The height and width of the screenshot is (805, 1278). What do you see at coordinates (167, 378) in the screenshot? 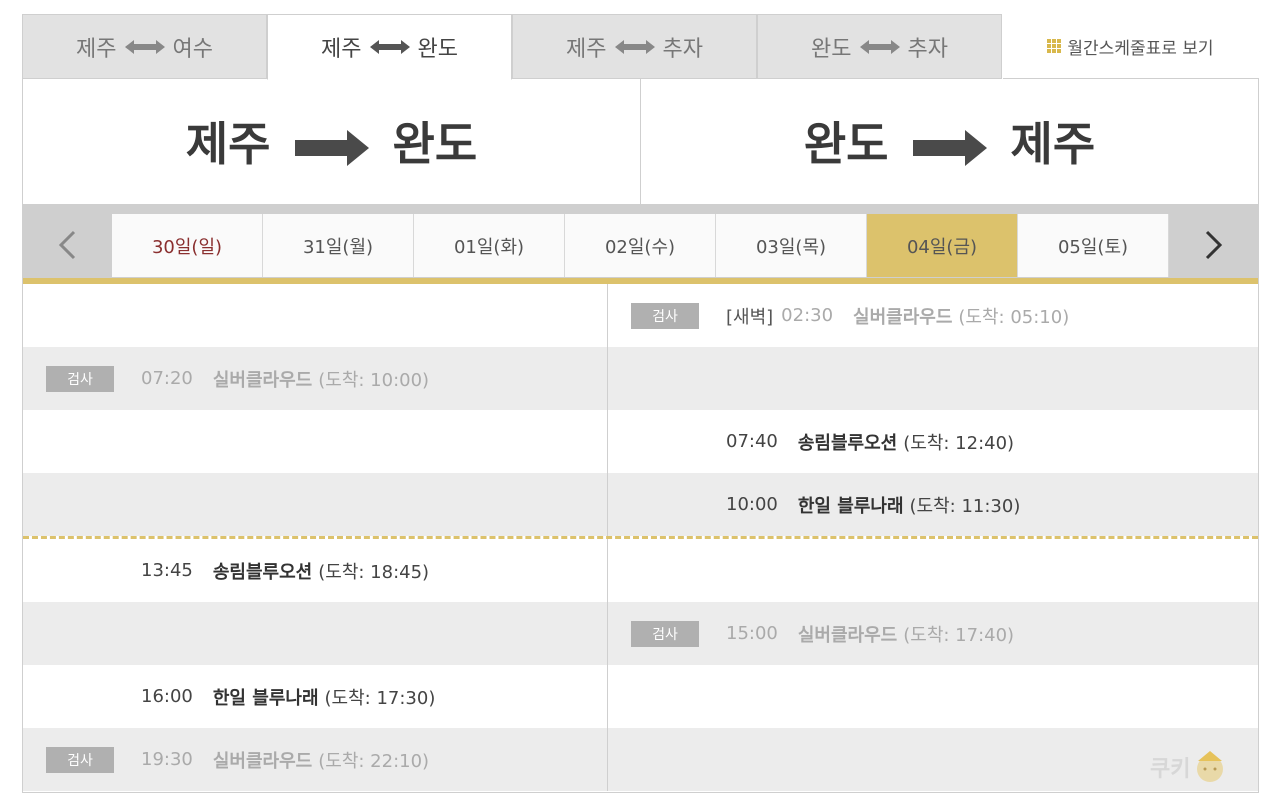
I see `departure-time: 07:20` at bounding box center [167, 378].